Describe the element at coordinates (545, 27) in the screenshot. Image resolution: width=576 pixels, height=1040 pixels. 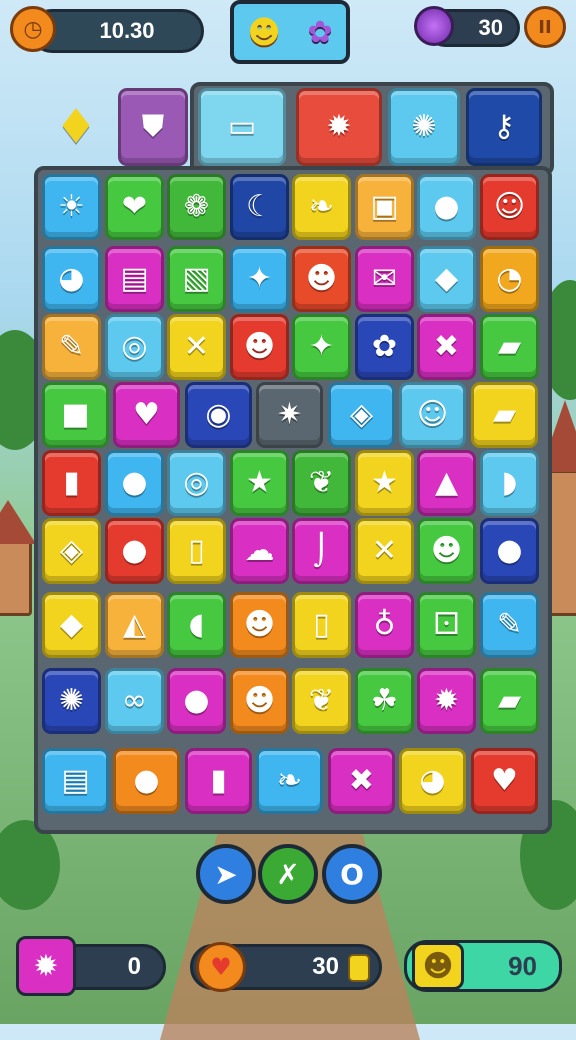
I see `pause-button: II` at that location.